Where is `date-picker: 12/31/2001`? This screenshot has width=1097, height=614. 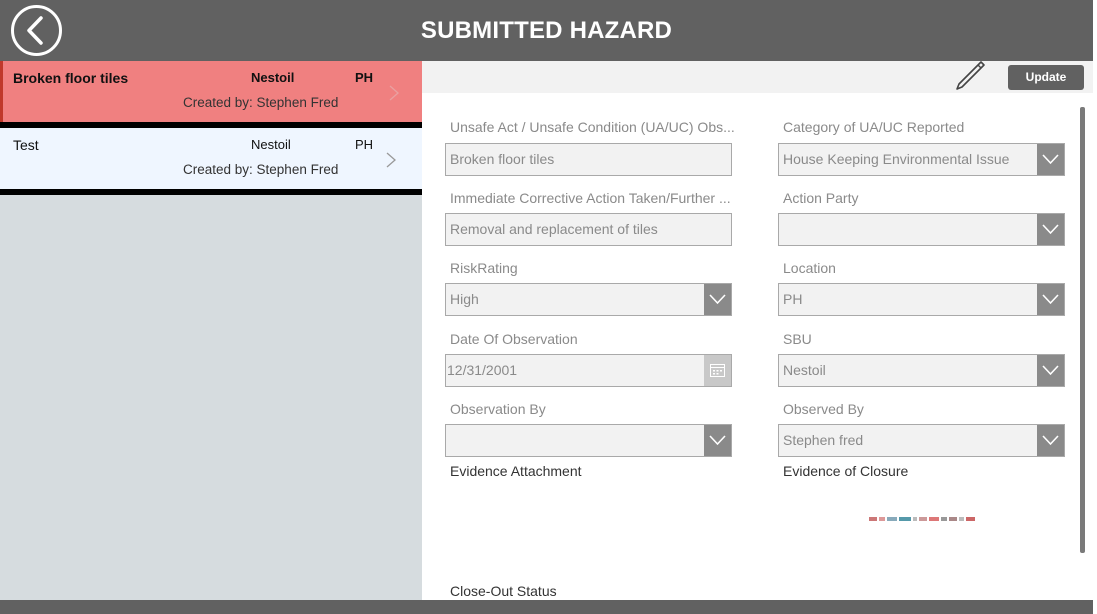 date-picker: 12/31/2001 is located at coordinates (588, 370).